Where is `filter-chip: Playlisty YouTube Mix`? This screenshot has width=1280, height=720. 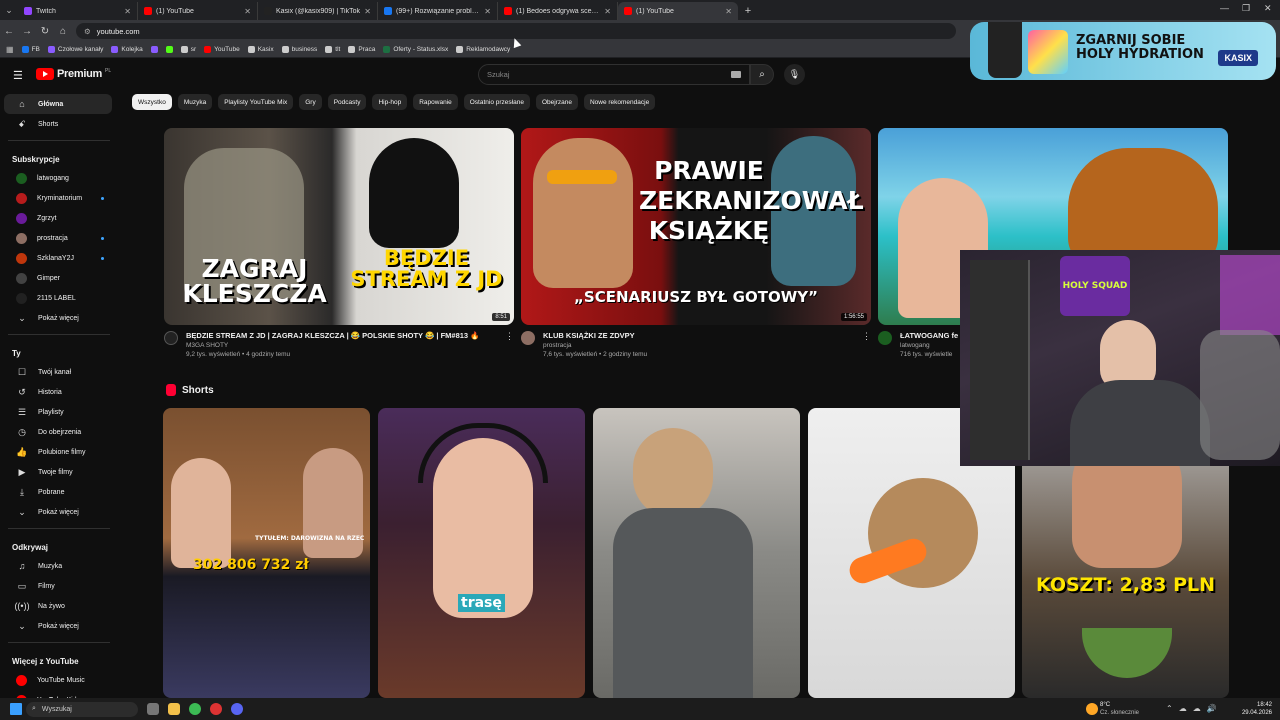
filter-chip: Playlisty YouTube Mix is located at coordinates (256, 102).